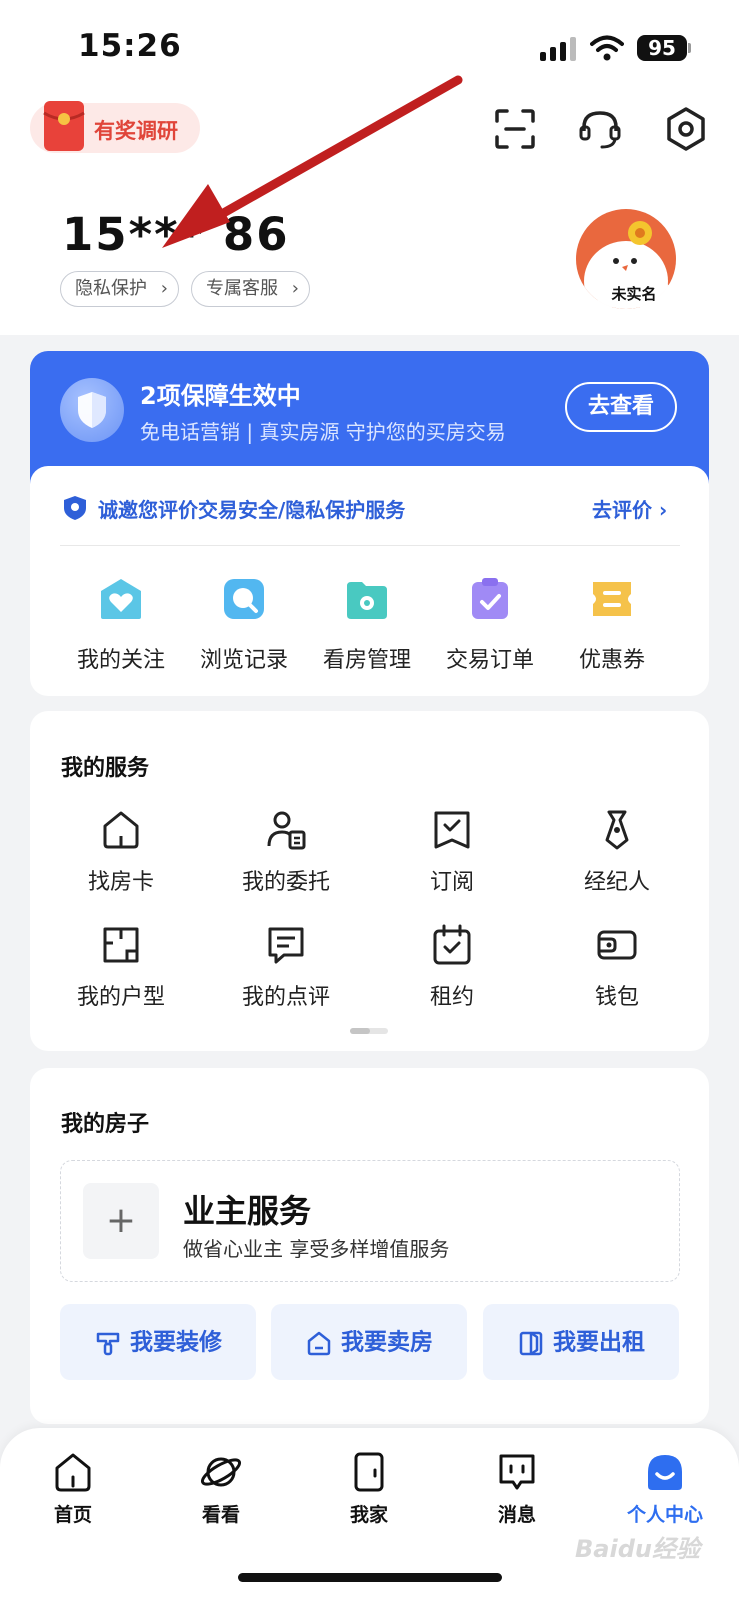 The height and width of the screenshot is (1600, 739). What do you see at coordinates (452, 944) in the screenshot?
I see `lease-icon` at bounding box center [452, 944].